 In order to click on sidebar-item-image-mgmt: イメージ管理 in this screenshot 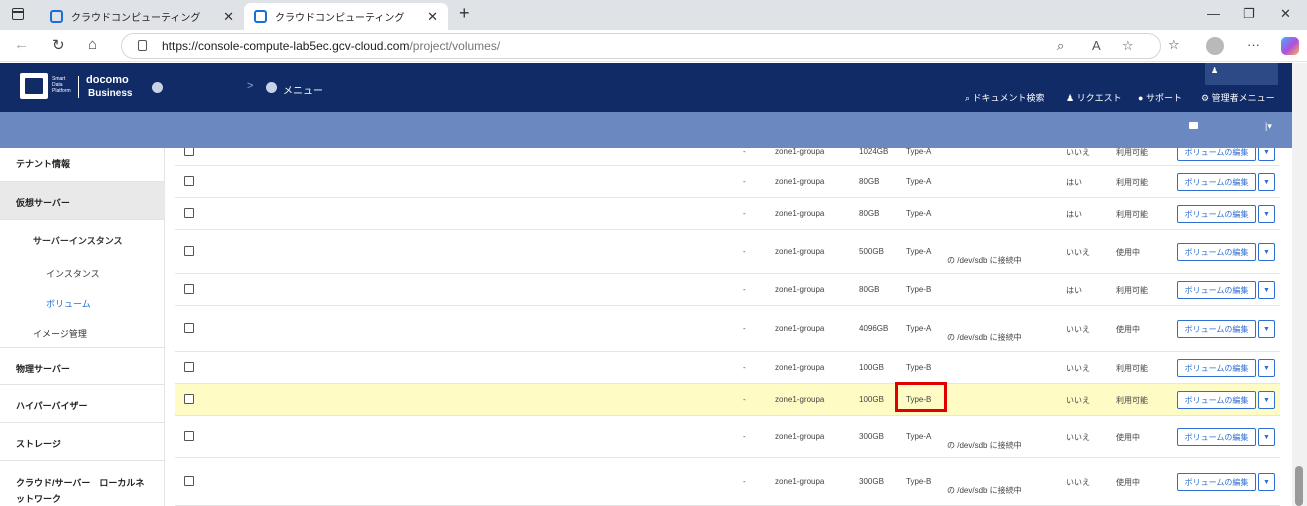, I will do `click(60, 333)`.